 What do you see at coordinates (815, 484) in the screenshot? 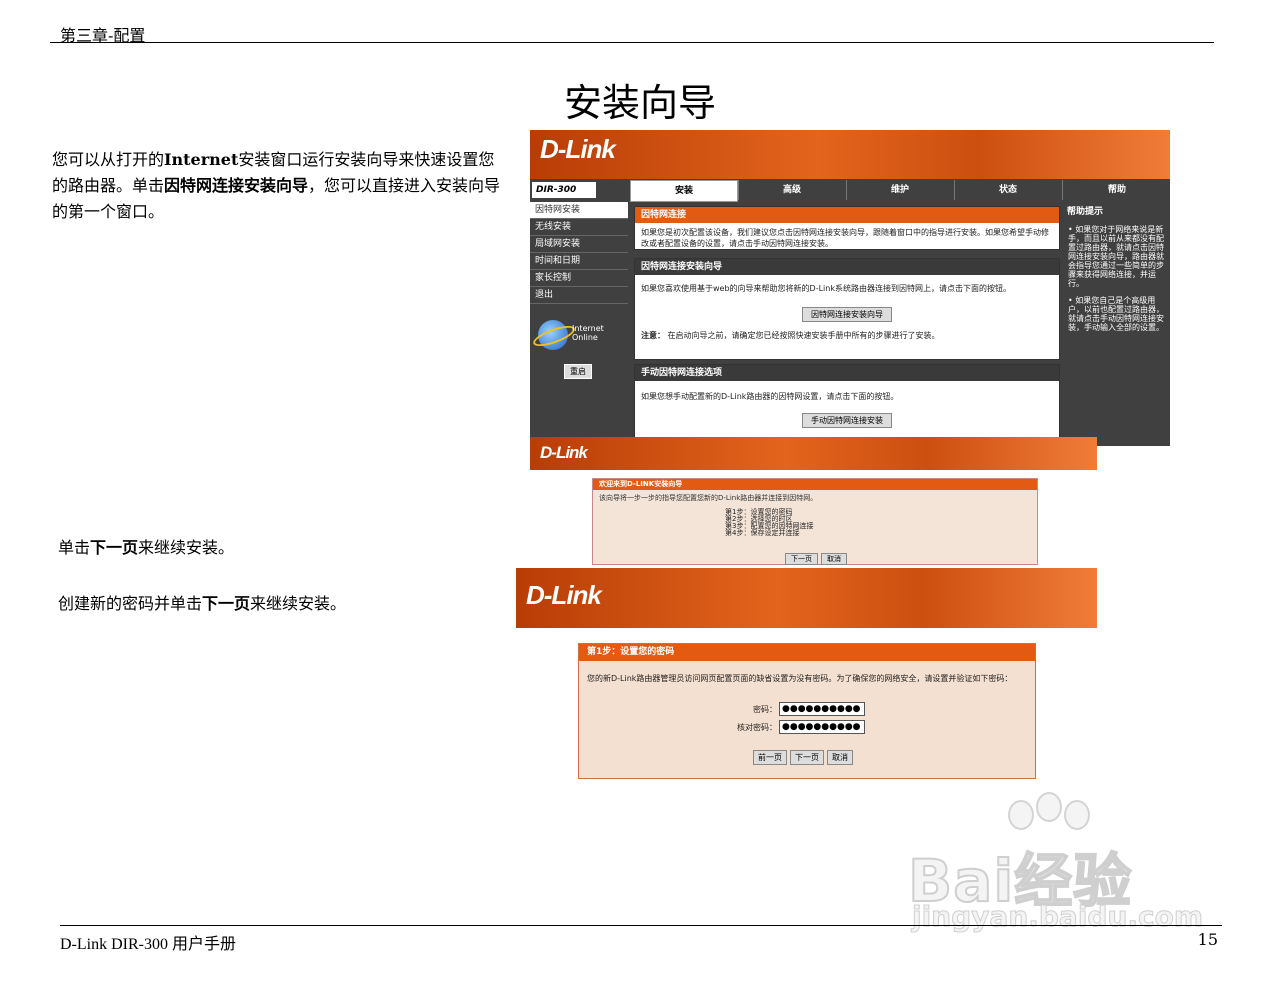
I see `wizard-title: 欢迎来到D-LINK安装向导` at bounding box center [815, 484].